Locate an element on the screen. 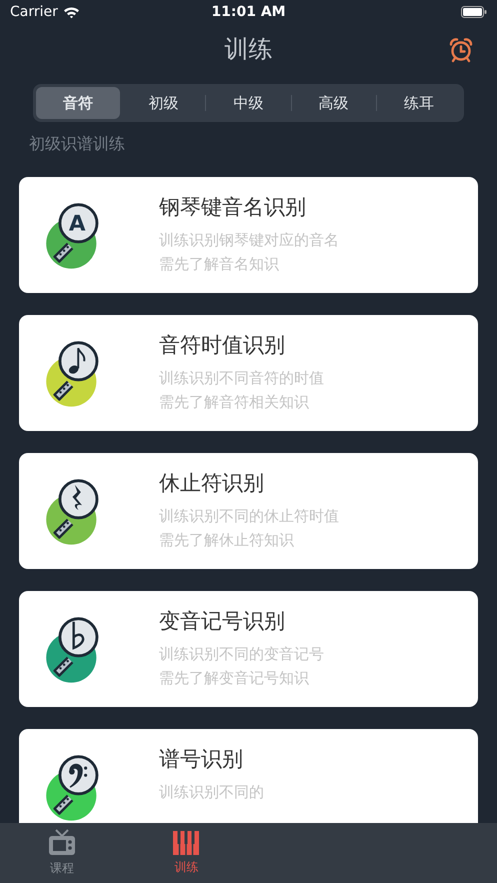  card-title: 钢琴键音名识别 is located at coordinates (233, 207).